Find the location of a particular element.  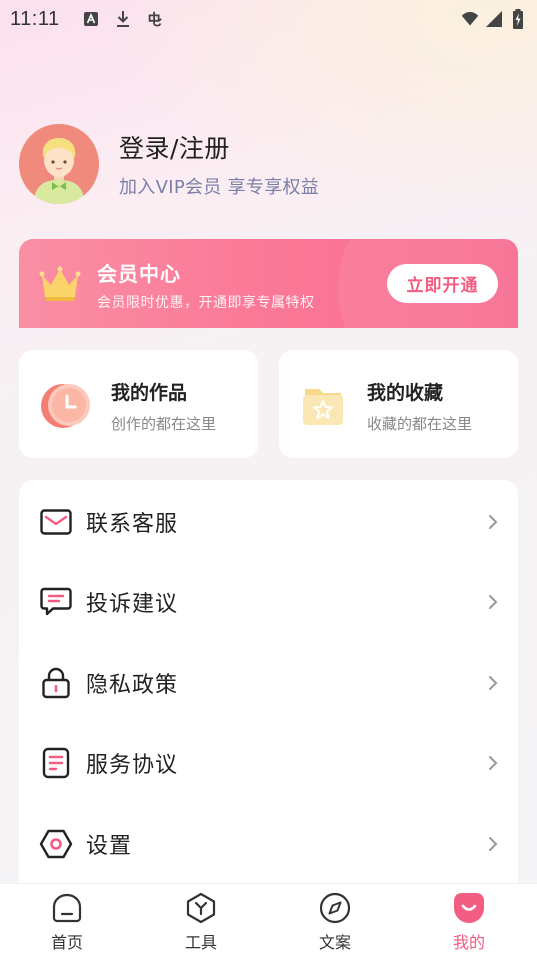

menu-item-settings: 设置 is located at coordinates (268, 844).